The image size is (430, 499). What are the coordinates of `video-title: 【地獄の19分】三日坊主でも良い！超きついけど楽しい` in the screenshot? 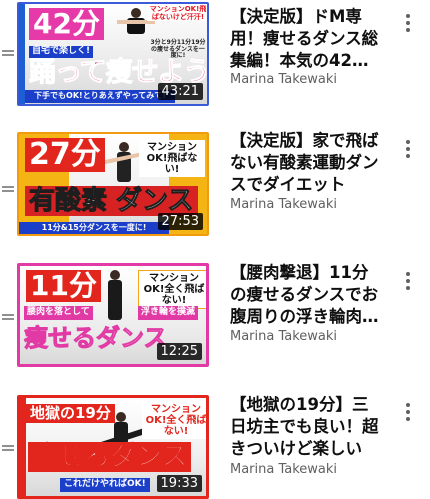 It's located at (306, 427).